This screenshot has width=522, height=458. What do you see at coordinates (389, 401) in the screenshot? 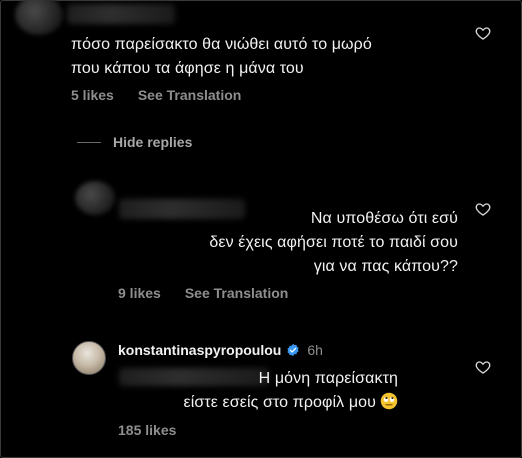
I see `rolling-eyes-emoji-icon` at bounding box center [389, 401].